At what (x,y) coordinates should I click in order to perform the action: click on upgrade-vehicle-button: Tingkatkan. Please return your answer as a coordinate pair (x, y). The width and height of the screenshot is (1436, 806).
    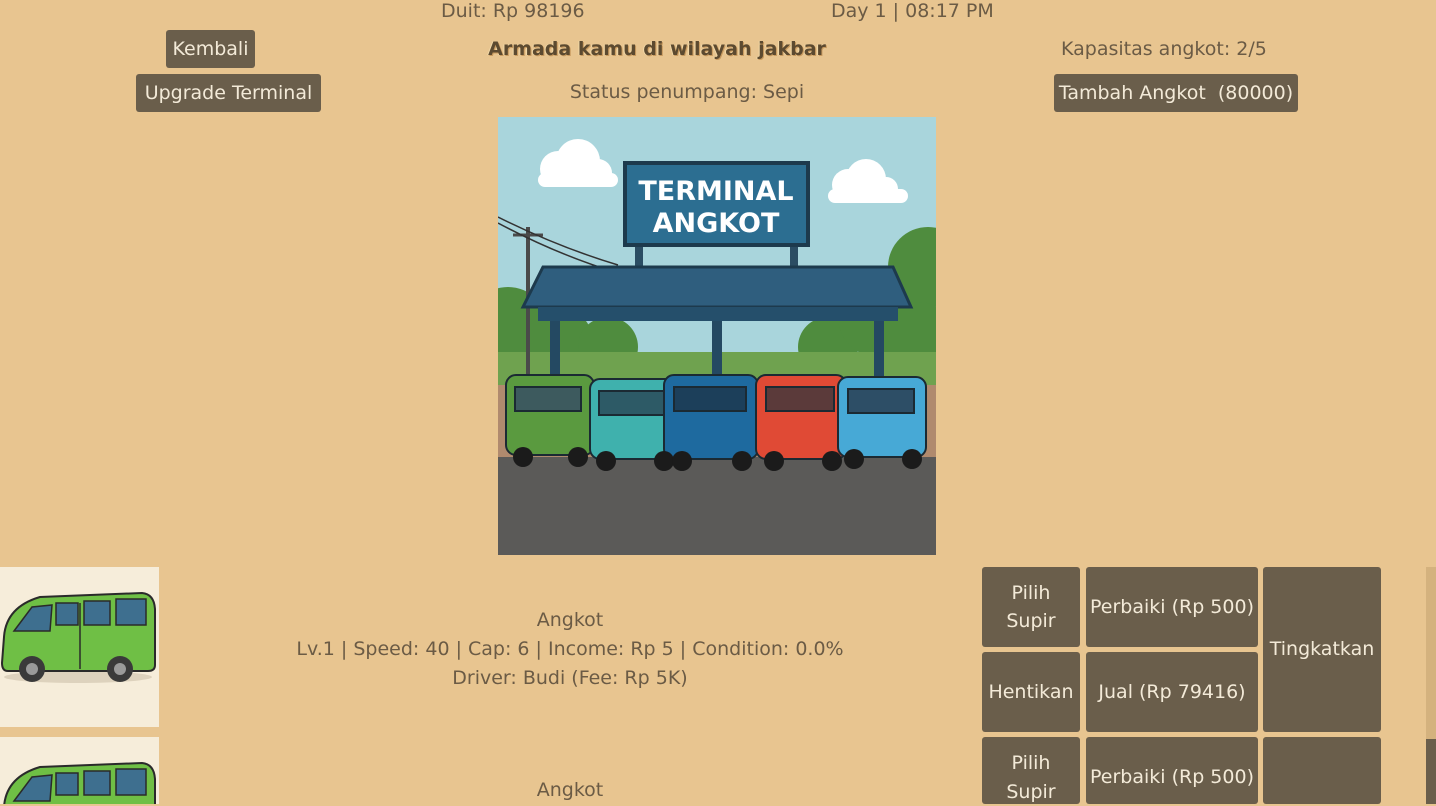
    Looking at the image, I should click on (1322, 649).